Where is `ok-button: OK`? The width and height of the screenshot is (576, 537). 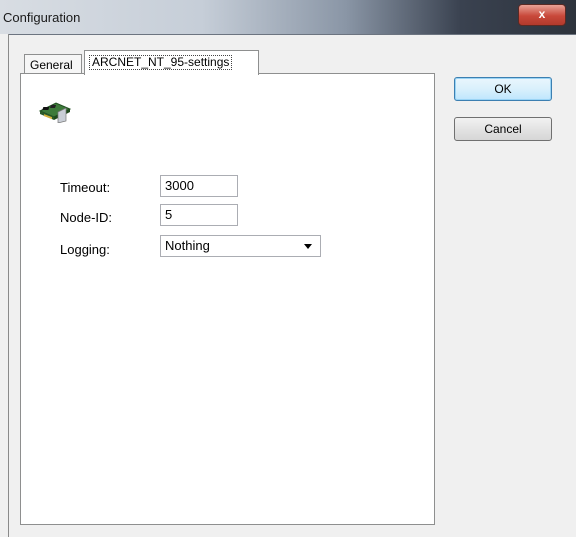
ok-button: OK is located at coordinates (503, 89).